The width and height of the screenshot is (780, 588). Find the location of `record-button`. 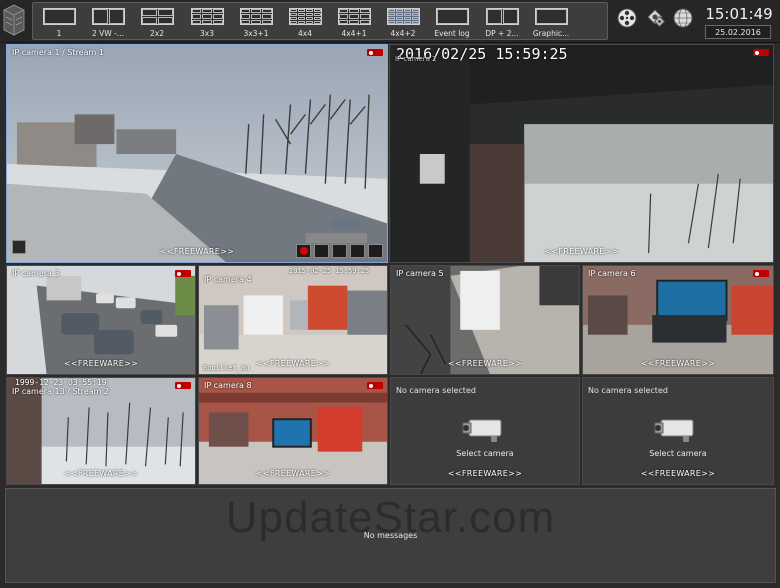

record-button is located at coordinates (303, 251).